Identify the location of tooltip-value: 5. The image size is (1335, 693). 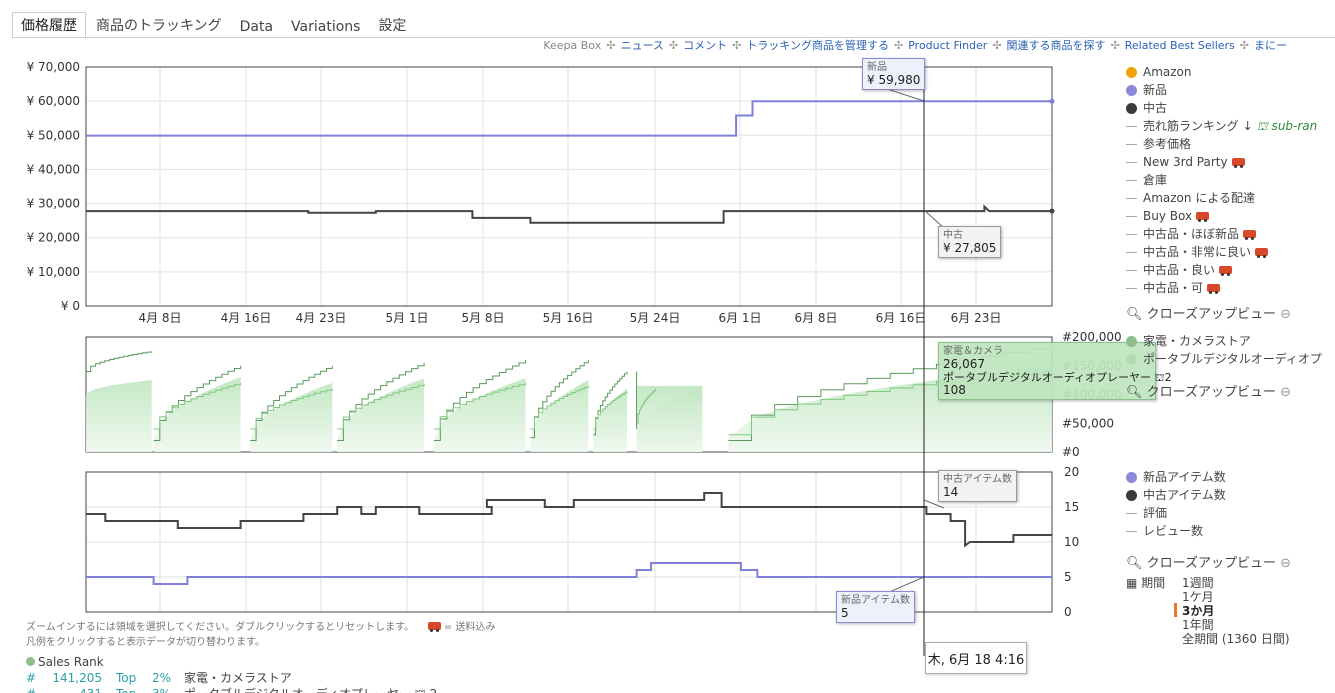
(845, 613).